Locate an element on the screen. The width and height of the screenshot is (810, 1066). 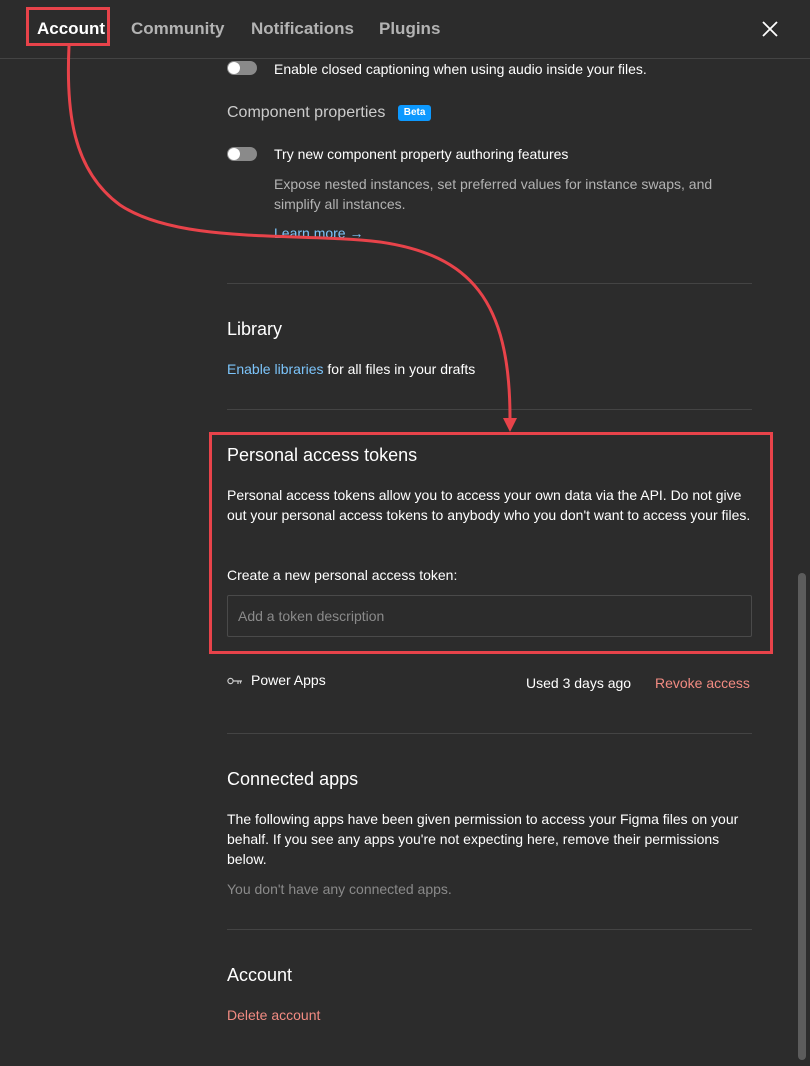
enable-libraries-link: Enable libraries is located at coordinates (275, 369).